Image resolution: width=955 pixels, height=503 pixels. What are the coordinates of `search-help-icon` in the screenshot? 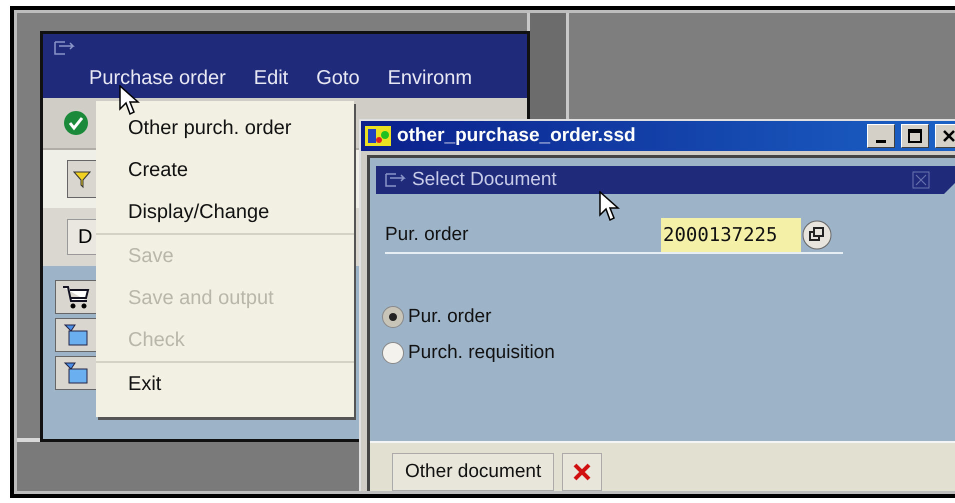 It's located at (817, 235).